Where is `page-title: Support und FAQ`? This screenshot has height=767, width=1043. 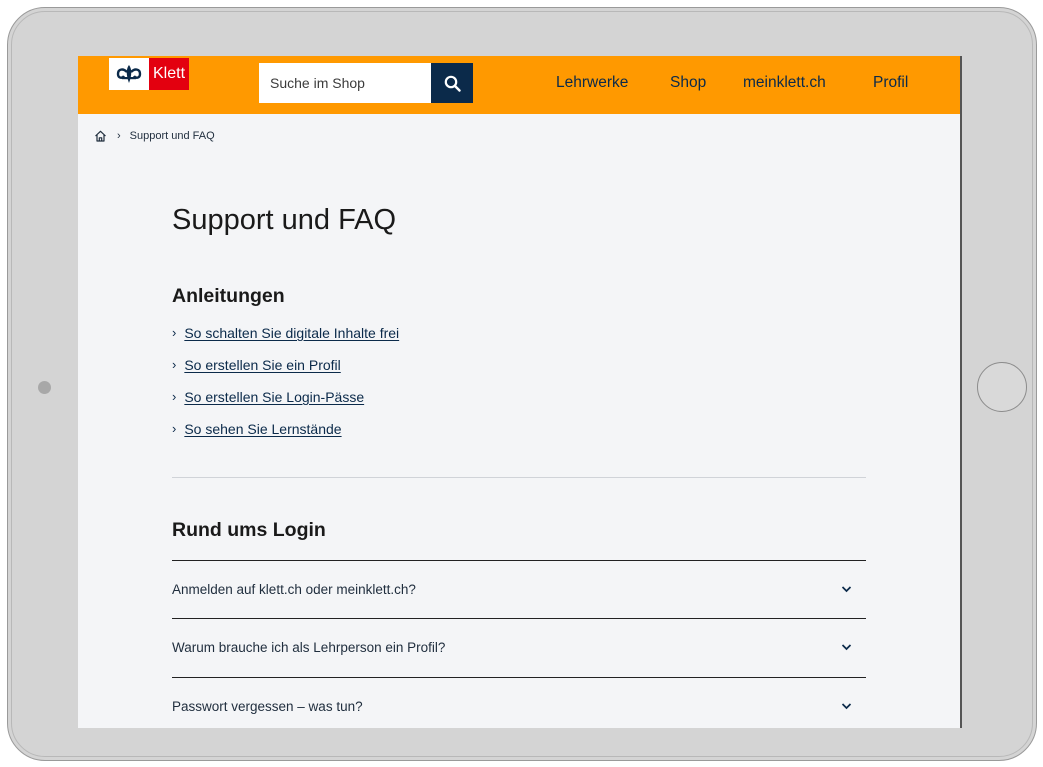
page-title: Support und FAQ is located at coordinates (284, 220).